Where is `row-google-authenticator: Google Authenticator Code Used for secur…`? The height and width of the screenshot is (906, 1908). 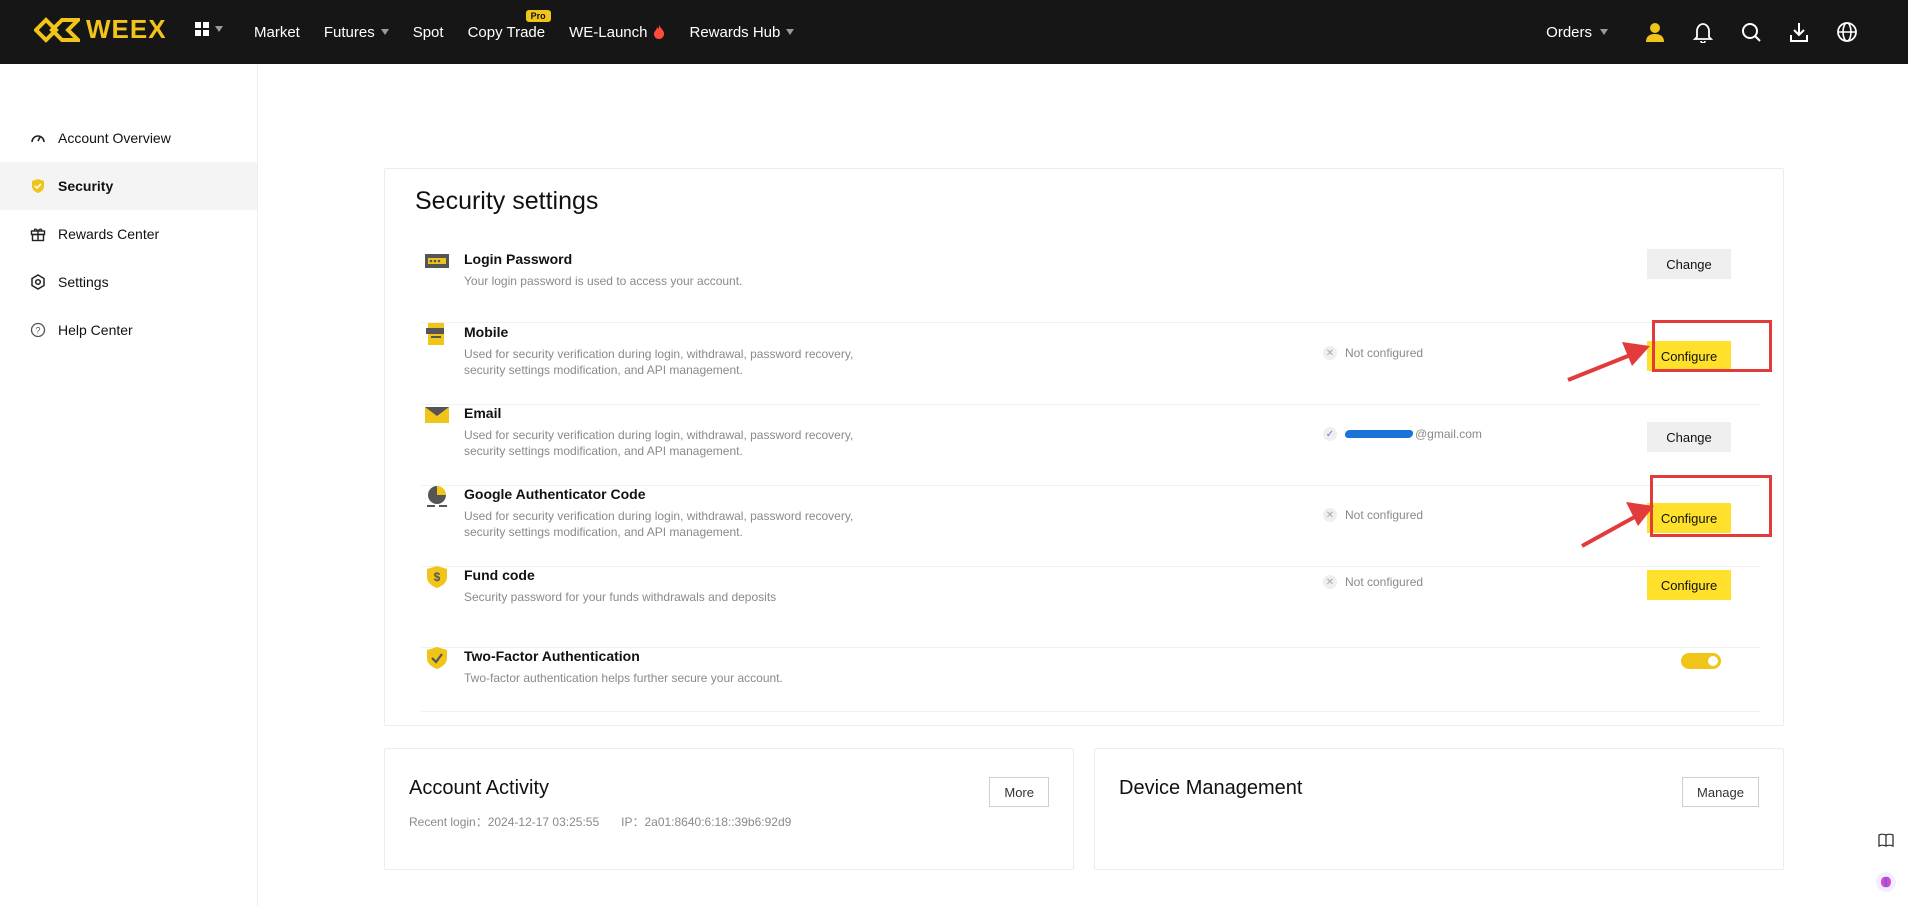 row-google-authenticator: Google Authenticator Code Used for secur… is located at coordinates (1091, 526).